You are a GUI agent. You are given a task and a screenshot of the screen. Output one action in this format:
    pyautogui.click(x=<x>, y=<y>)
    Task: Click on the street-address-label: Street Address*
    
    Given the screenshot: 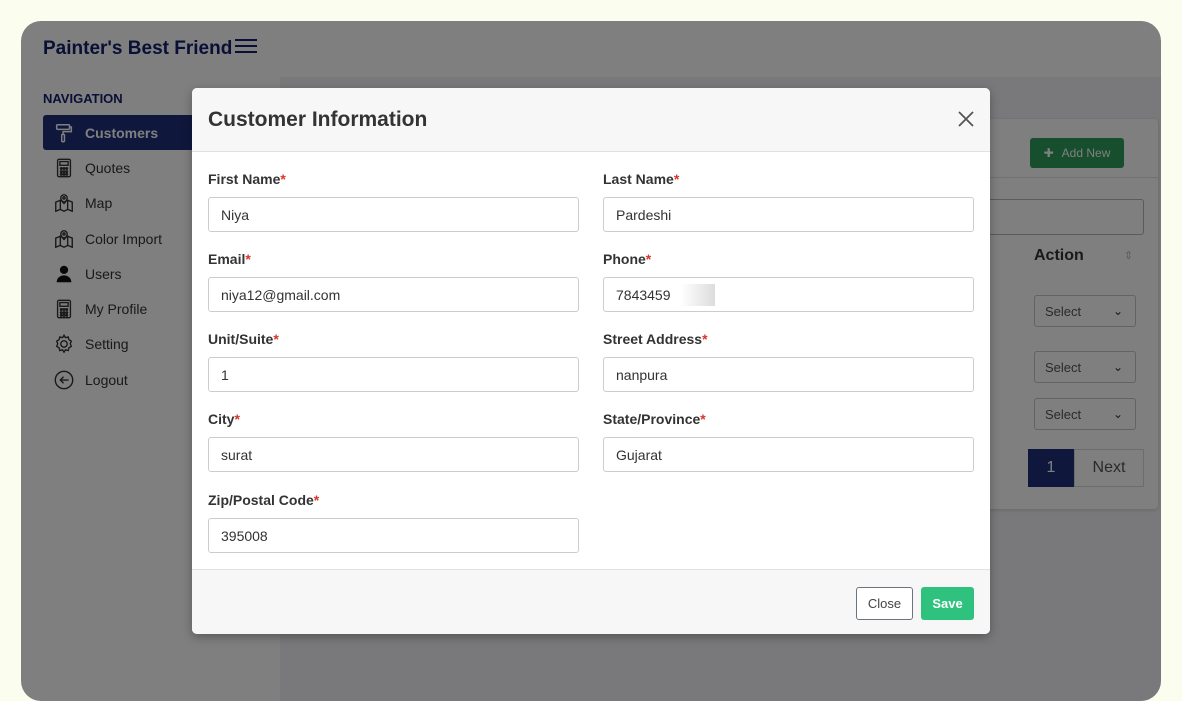 What is the action you would take?
    pyautogui.click(x=655, y=339)
    